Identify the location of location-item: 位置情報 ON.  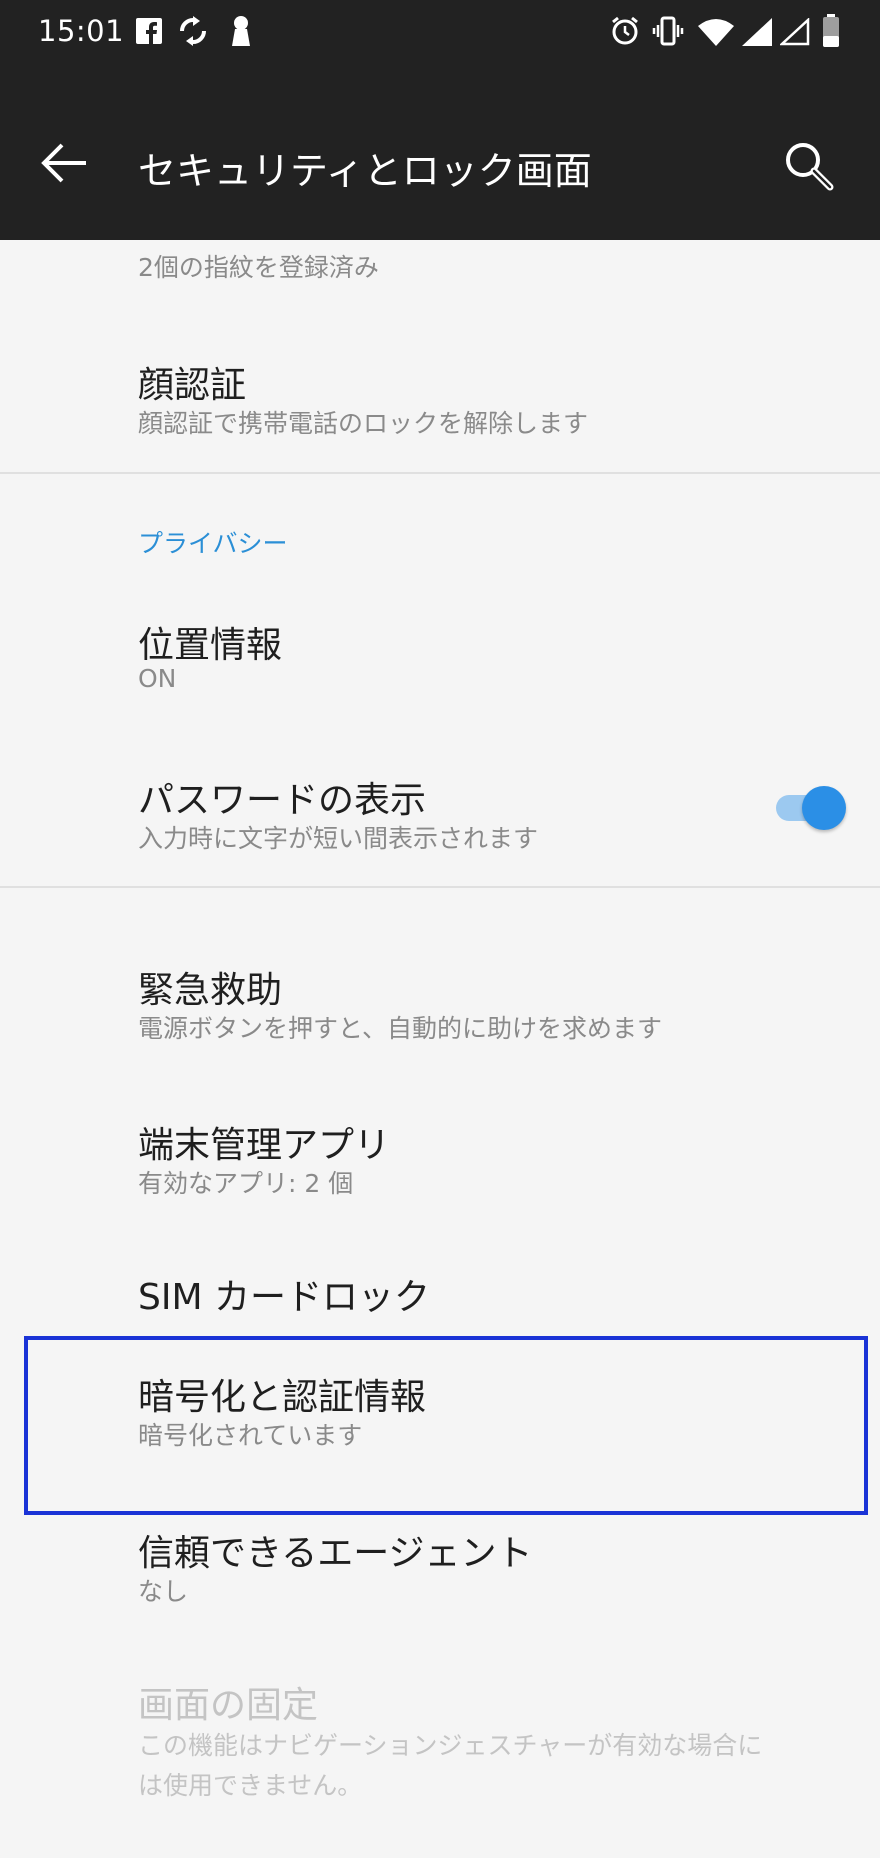
(440, 660).